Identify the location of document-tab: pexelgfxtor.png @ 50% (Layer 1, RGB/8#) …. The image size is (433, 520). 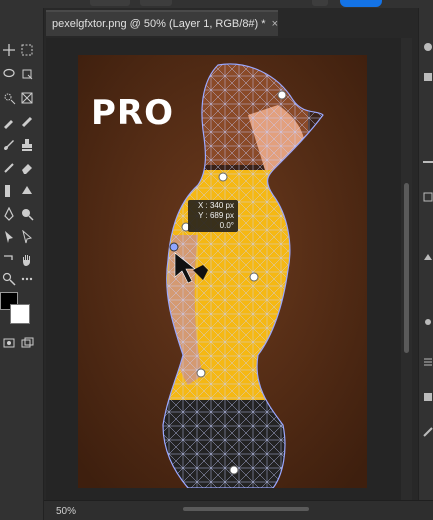
(162, 23).